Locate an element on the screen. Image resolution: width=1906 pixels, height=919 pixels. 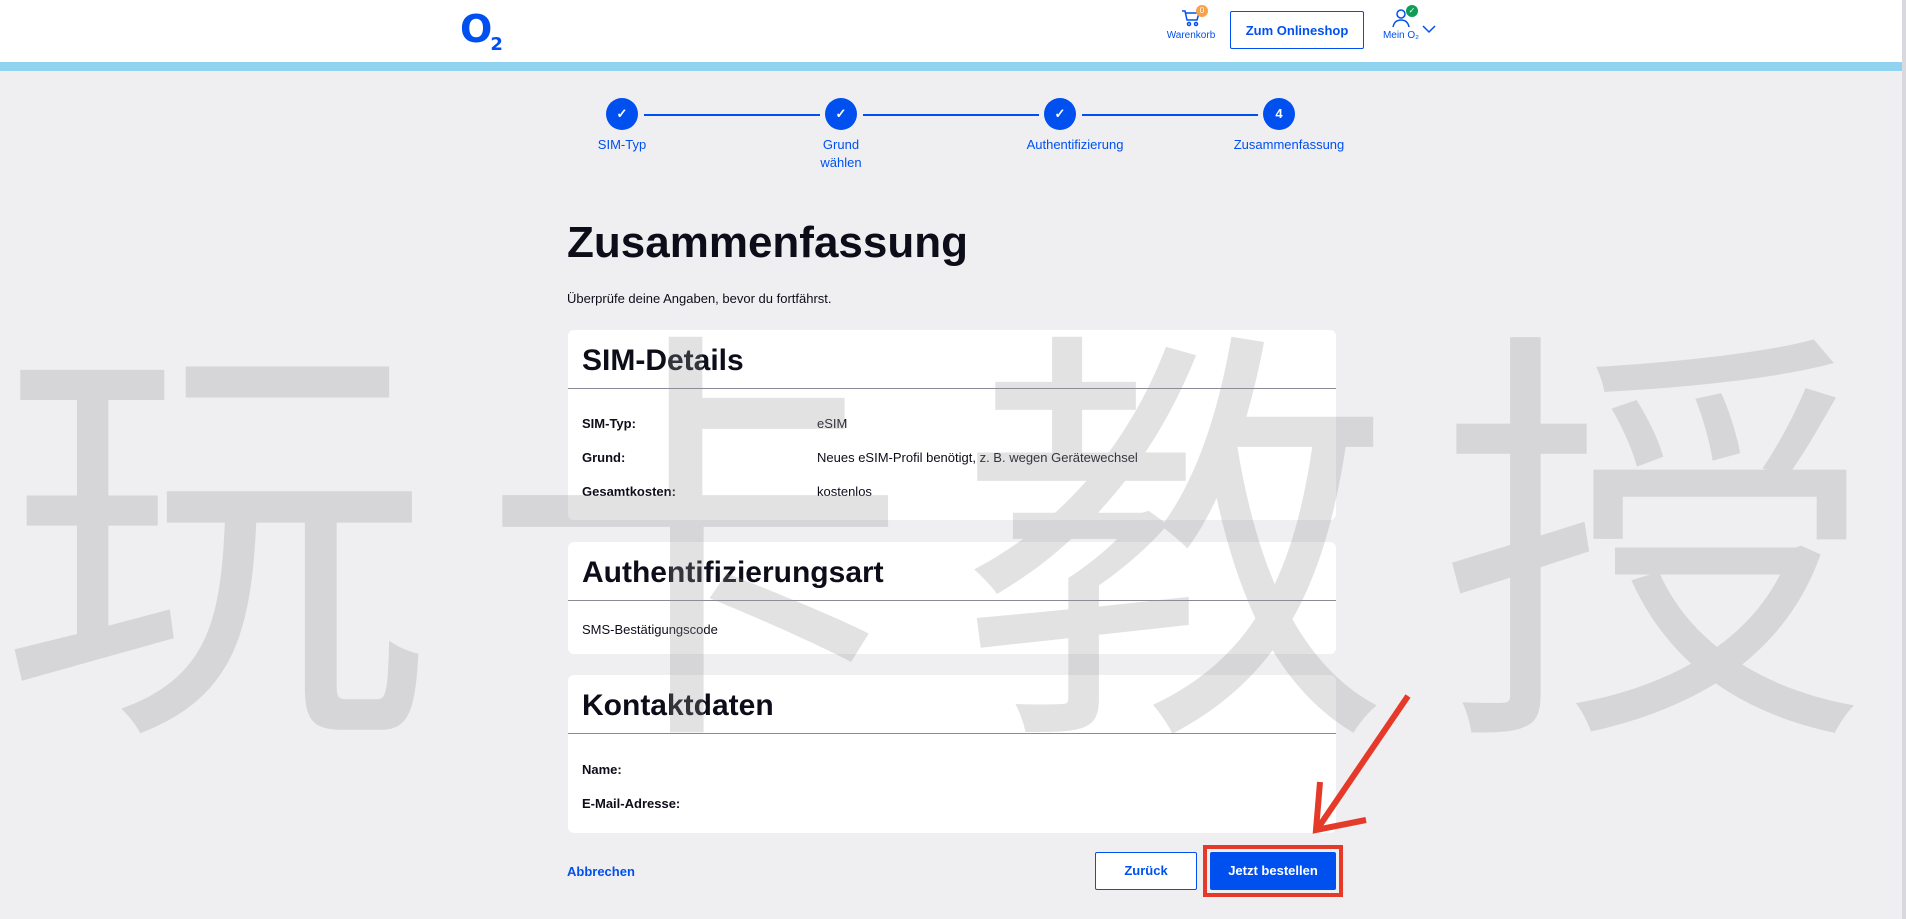
sim-details-heading: SIM-Details is located at coordinates (952, 359).